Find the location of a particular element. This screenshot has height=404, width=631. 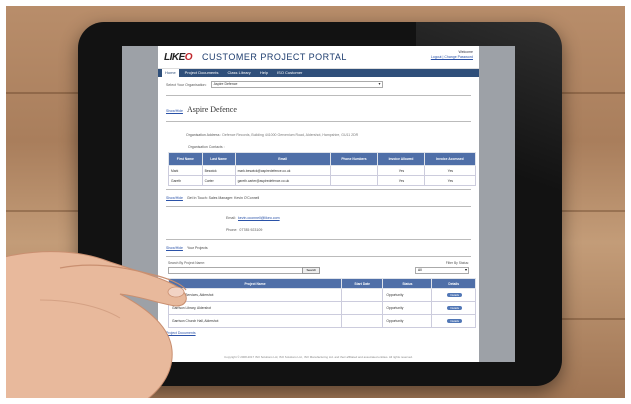

nav-help: Help is located at coordinates (264, 73).